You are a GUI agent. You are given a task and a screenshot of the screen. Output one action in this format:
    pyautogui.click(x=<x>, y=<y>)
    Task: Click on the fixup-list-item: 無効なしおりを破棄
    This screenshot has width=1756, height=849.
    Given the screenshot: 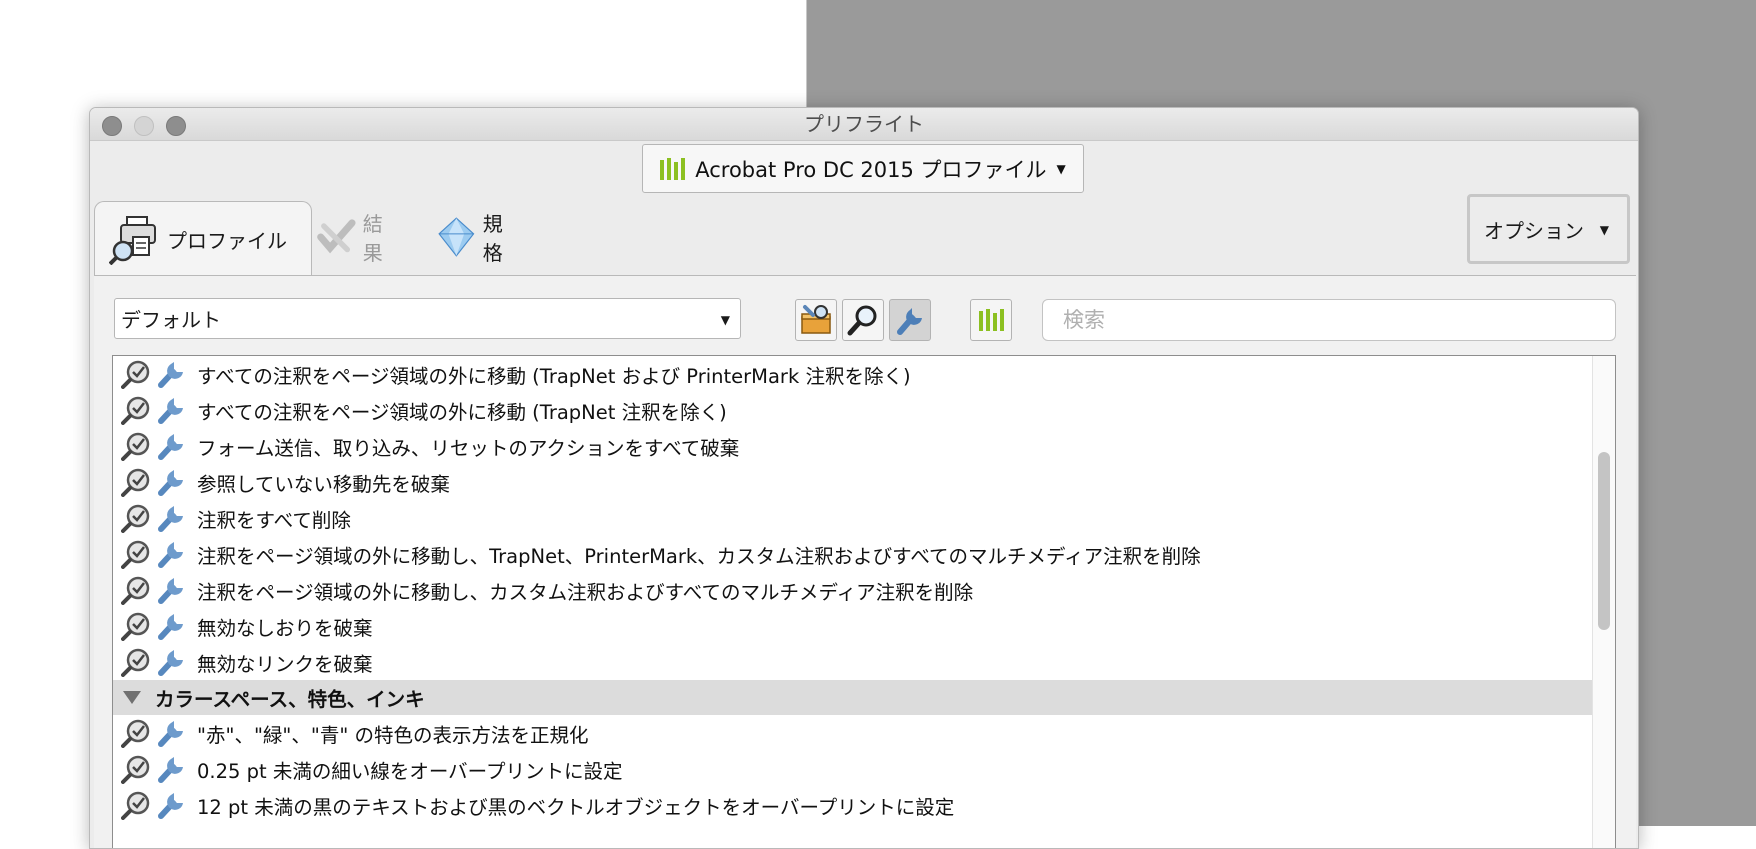 What is the action you would take?
    pyautogui.click(x=864, y=626)
    